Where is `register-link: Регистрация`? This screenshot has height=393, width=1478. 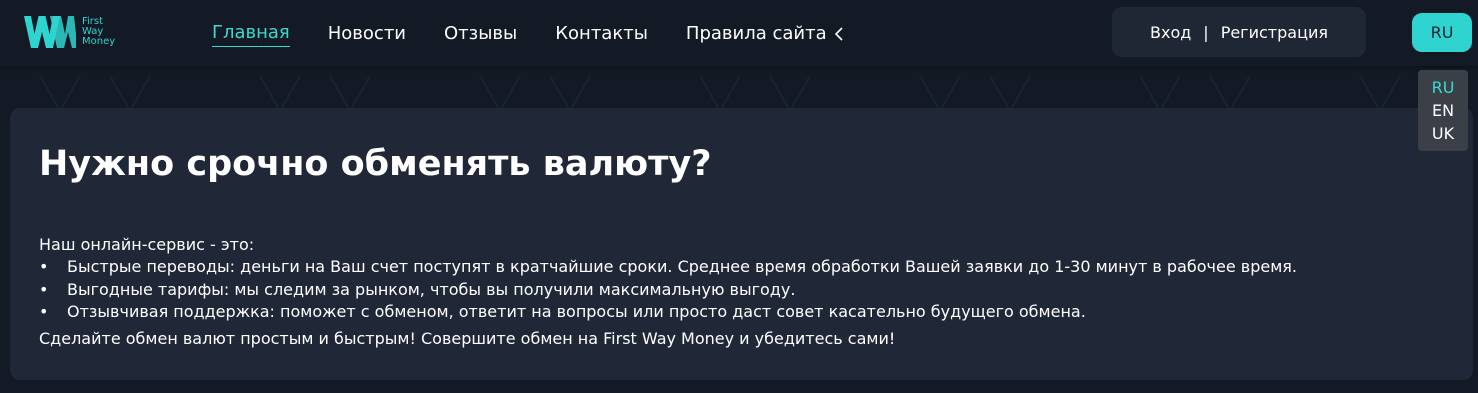 register-link: Регистрация is located at coordinates (1274, 32).